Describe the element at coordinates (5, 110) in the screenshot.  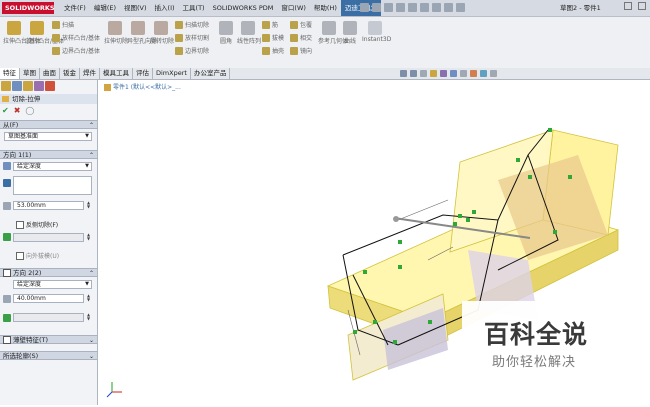
I see `ok-icon: ✔` at that location.